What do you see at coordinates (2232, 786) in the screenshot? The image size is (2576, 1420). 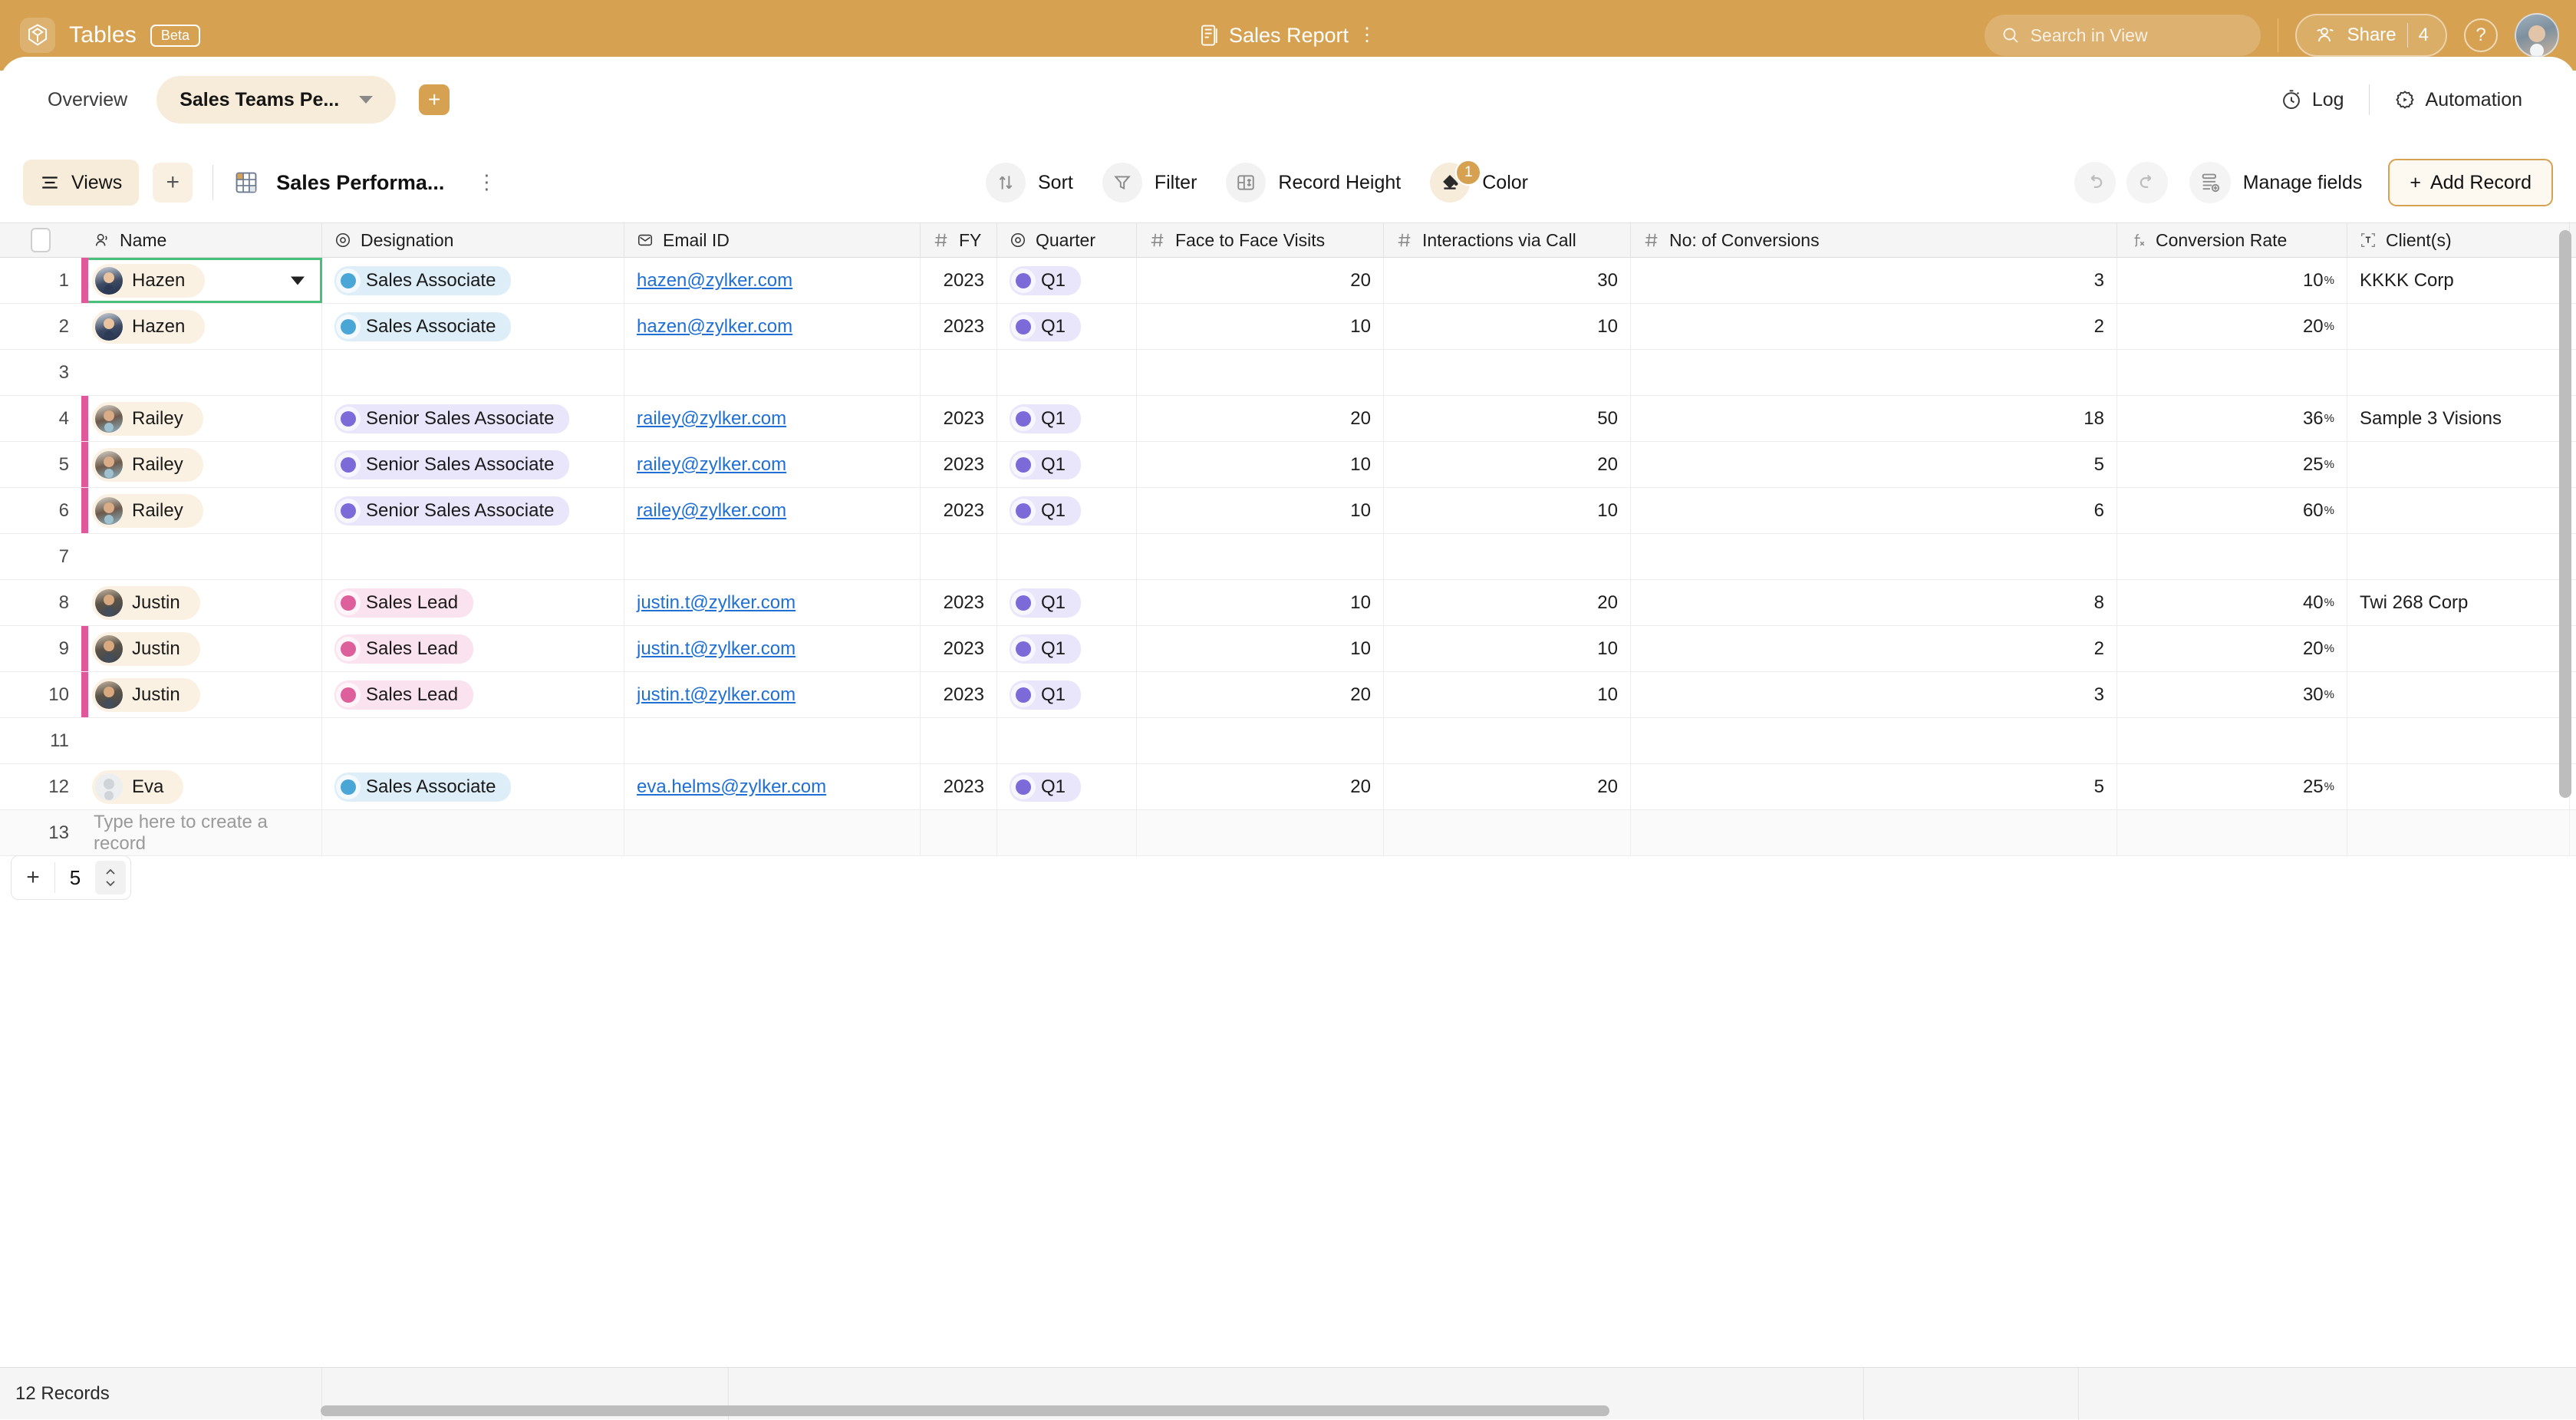 I see `cell-conversion-rate: 25%` at bounding box center [2232, 786].